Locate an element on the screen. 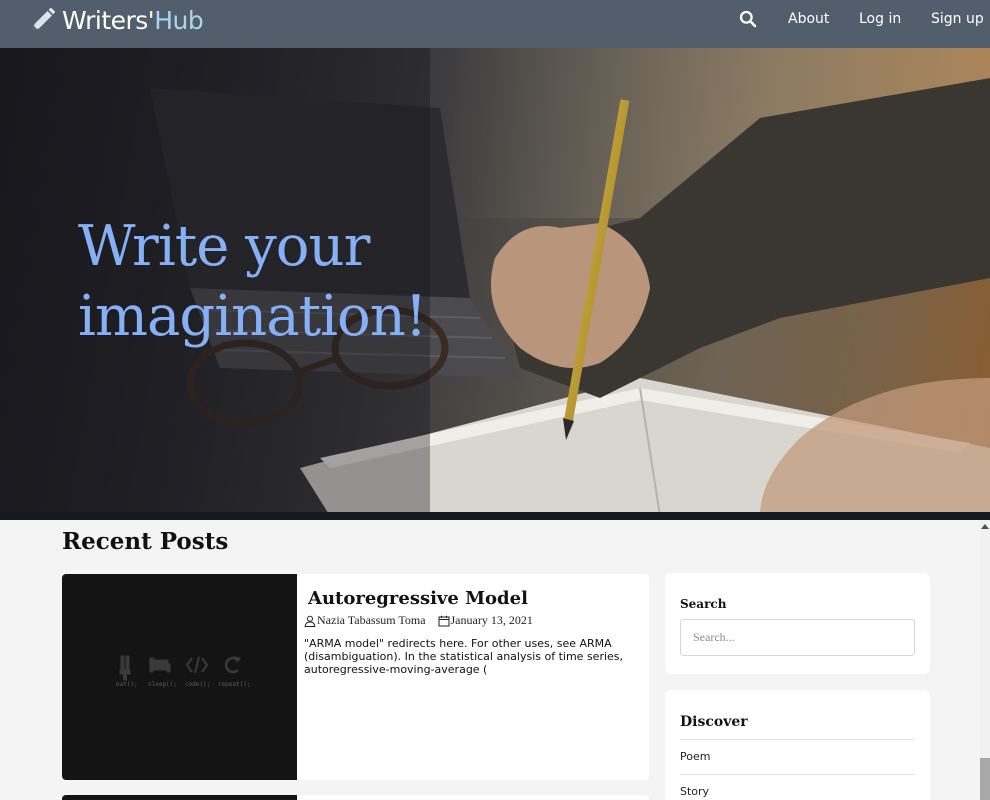 The width and height of the screenshot is (990, 800). user-icon is located at coordinates (310, 621).